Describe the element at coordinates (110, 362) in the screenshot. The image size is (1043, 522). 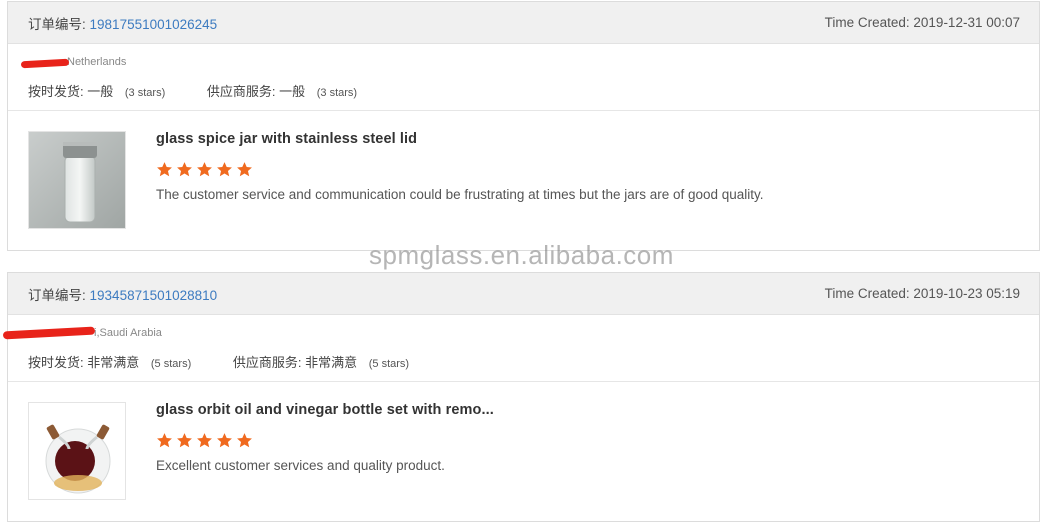
I see `ontime-delivery-rating: 按时发货: 非常满意 (5 stars)` at that location.